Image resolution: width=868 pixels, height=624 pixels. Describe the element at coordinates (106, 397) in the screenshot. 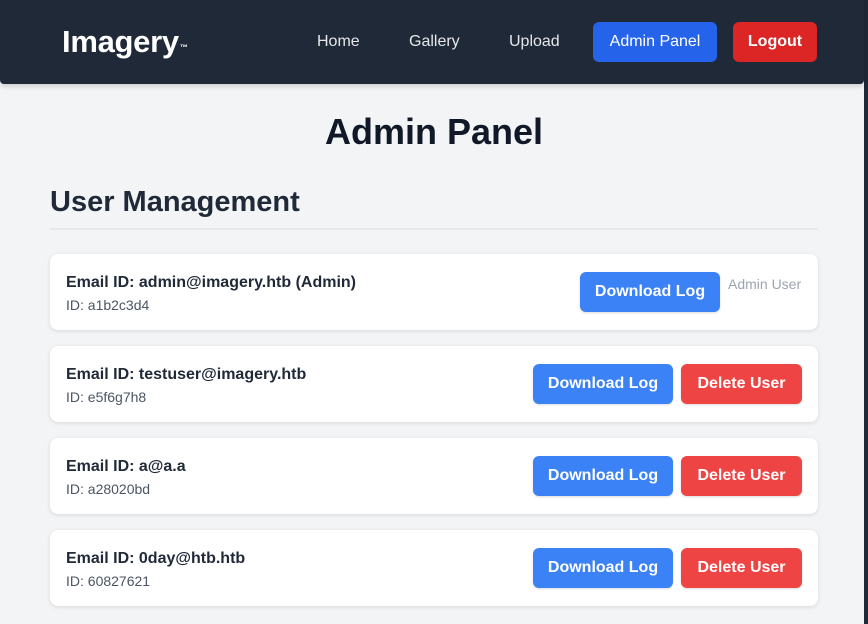

I see `user-id: ID: e5f6g7h8` at that location.